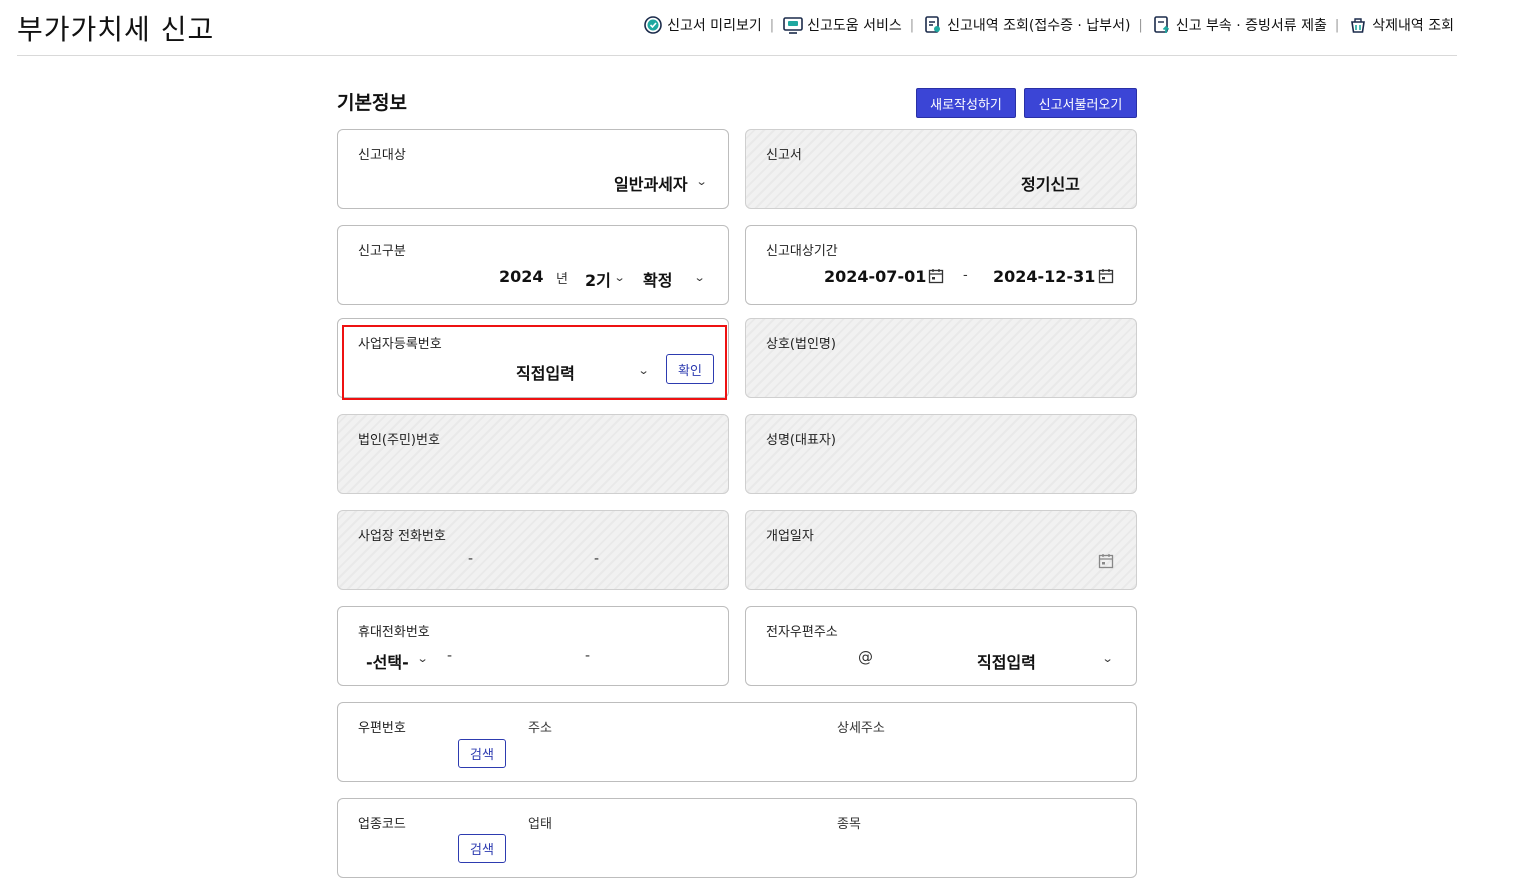 The image size is (1520, 881). What do you see at coordinates (394, 632) in the screenshot?
I see `field-label: 휴대전화번호` at bounding box center [394, 632].